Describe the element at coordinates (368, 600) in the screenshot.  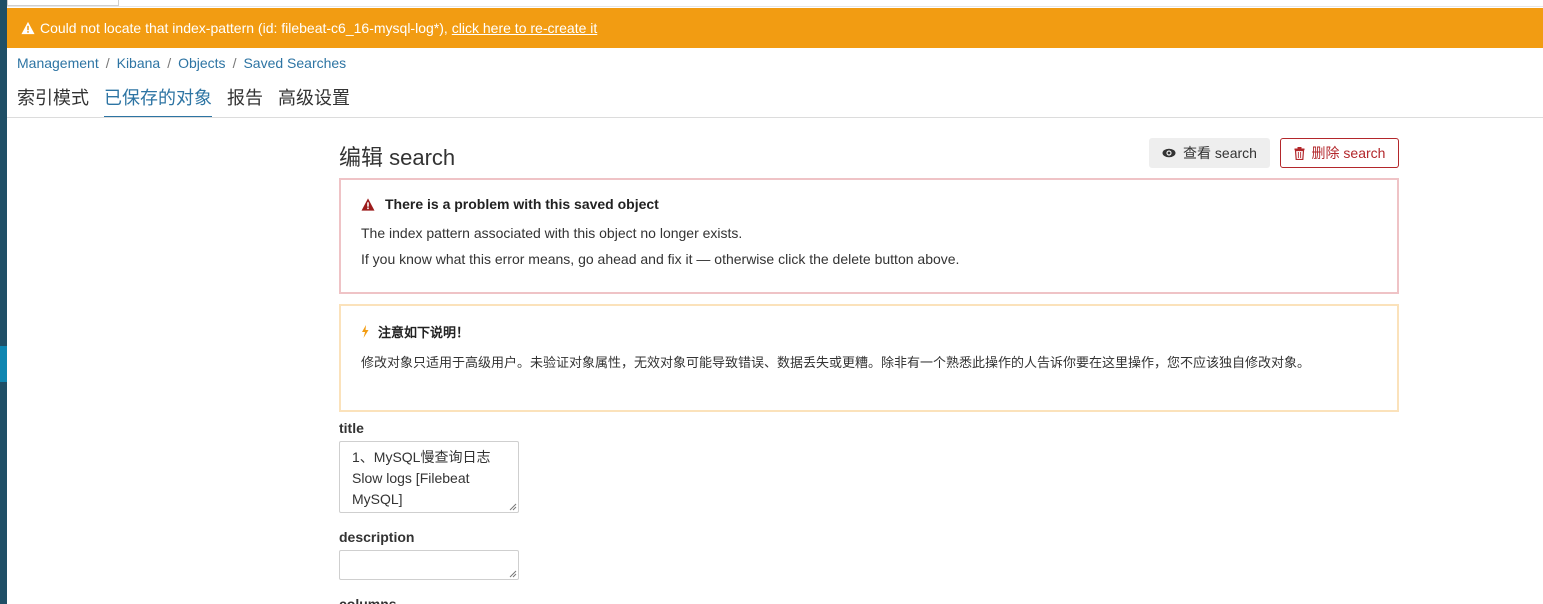
I see `columns-field-label: columns` at that location.